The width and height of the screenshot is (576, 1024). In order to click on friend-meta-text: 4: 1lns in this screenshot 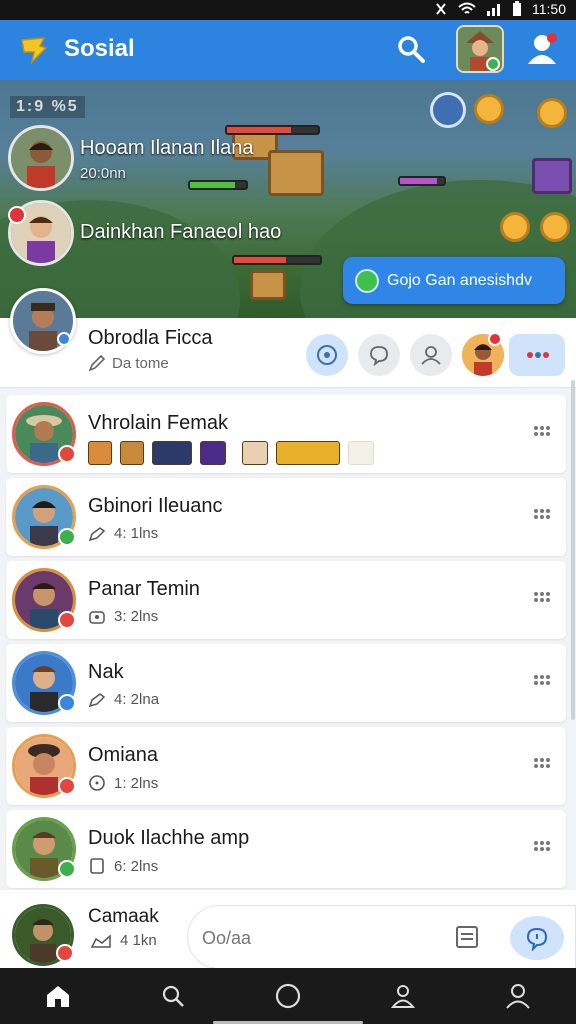, I will do `click(136, 533)`.